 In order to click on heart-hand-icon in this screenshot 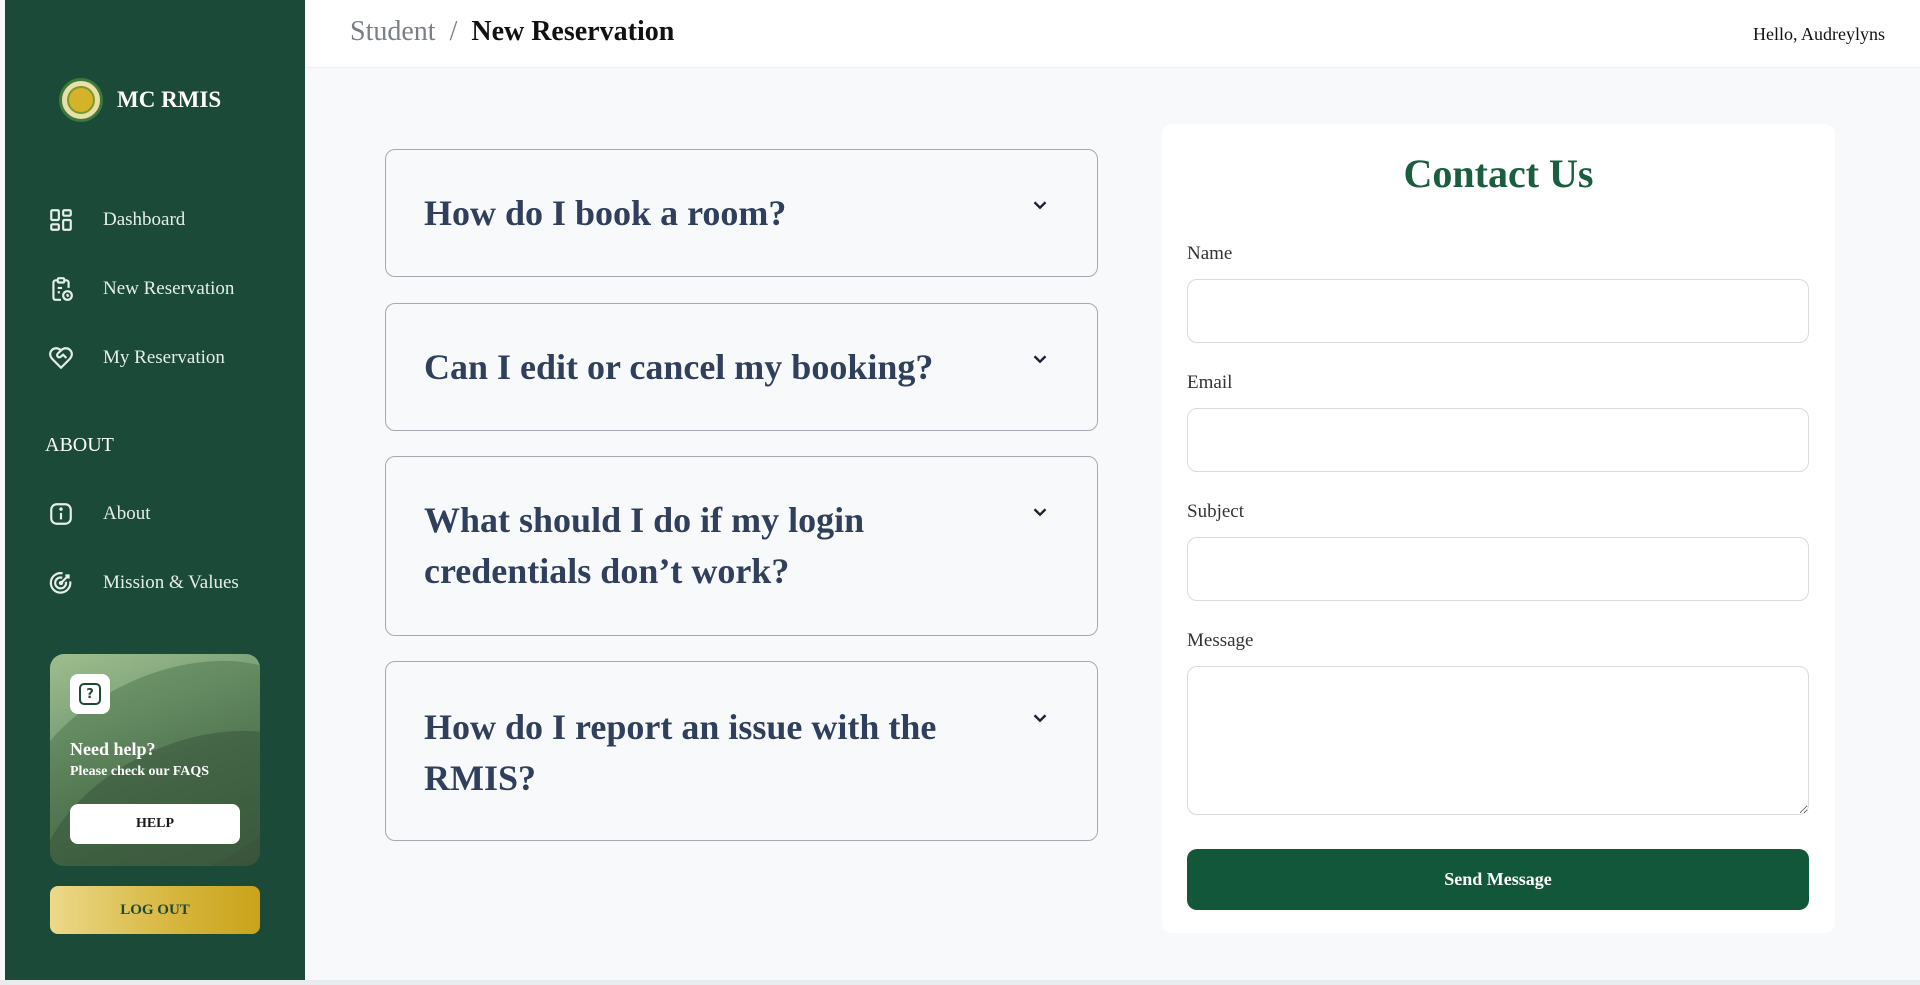, I will do `click(61, 358)`.